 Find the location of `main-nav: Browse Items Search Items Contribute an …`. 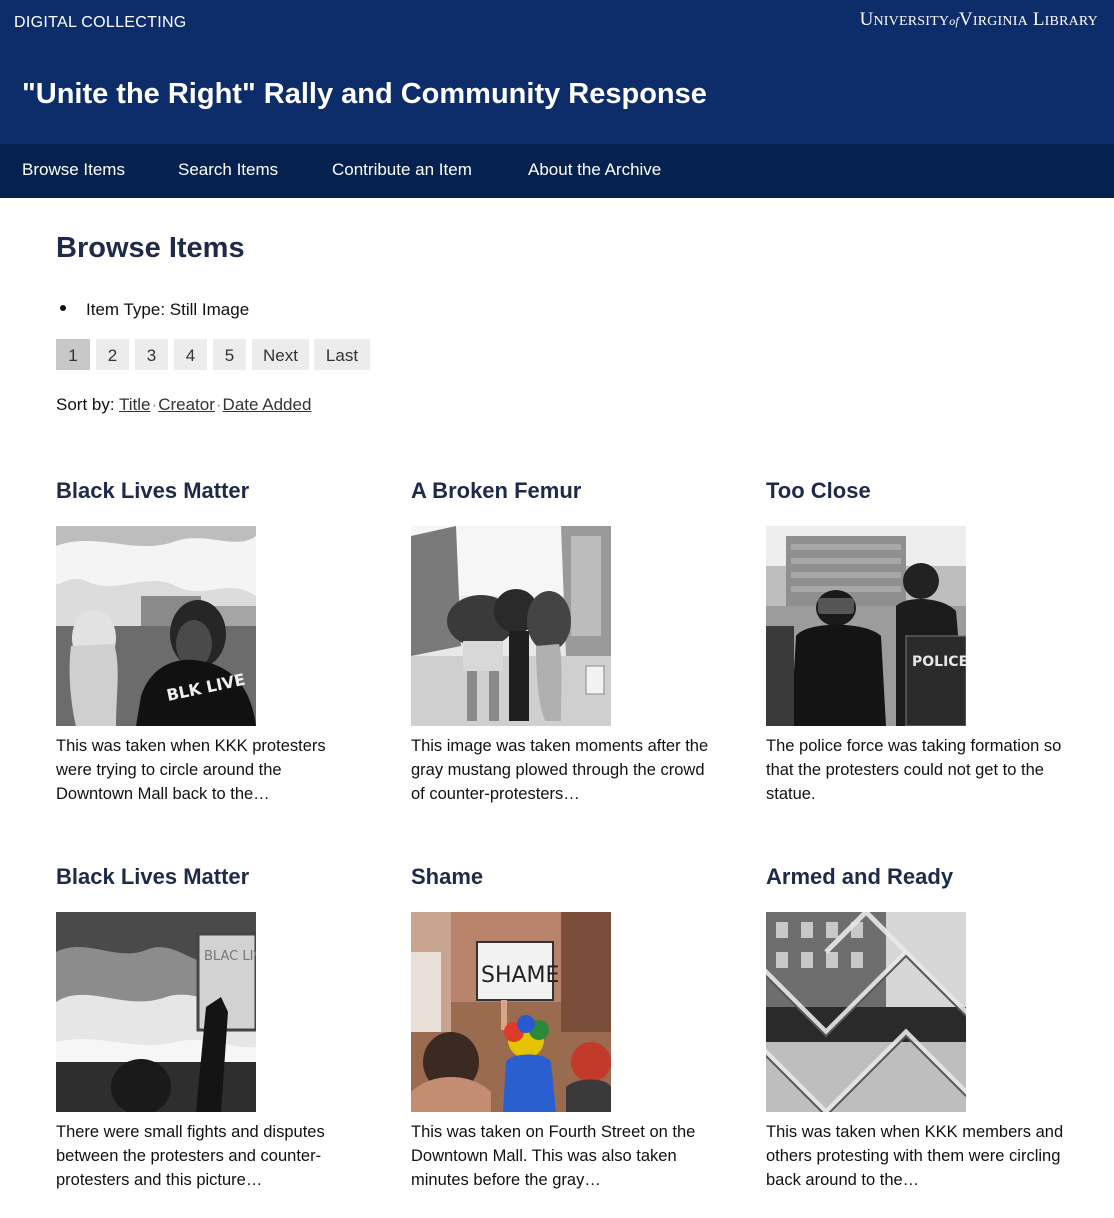

main-nav: Browse Items Search Items Contribute an … is located at coordinates (557, 171).